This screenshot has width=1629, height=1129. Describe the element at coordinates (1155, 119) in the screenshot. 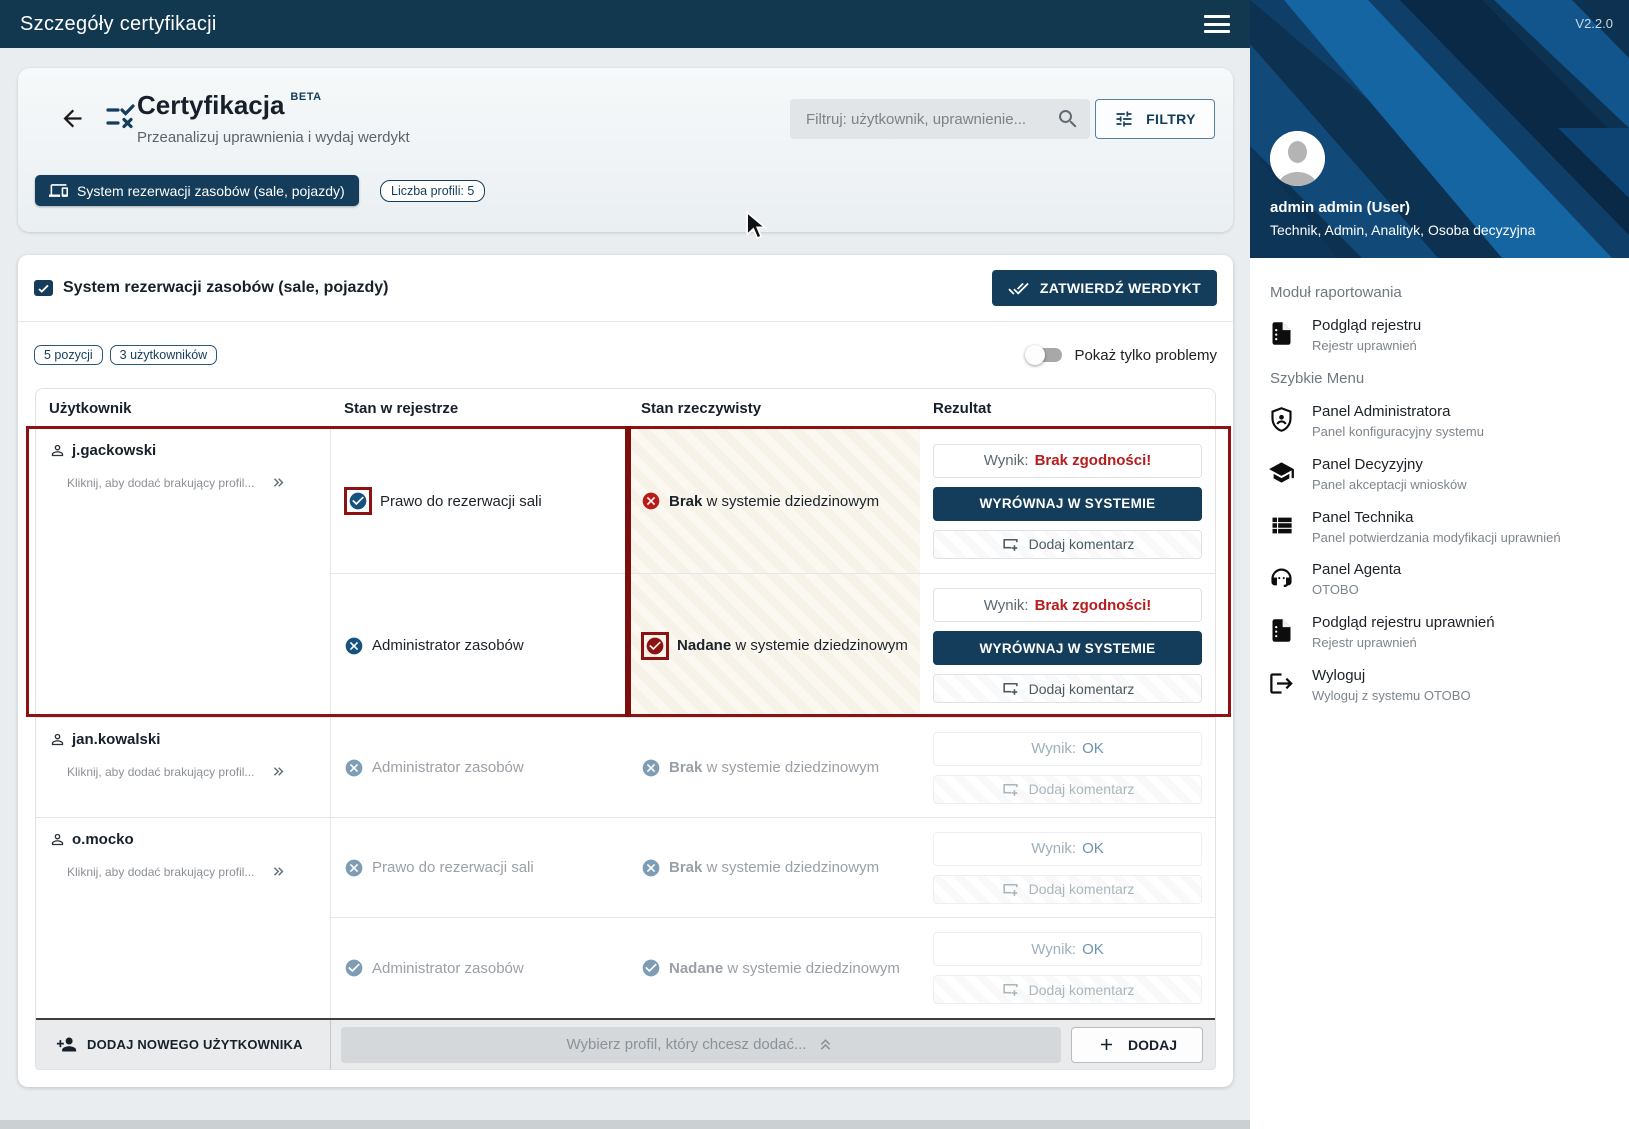

I see `filters-button: FILTRY` at that location.